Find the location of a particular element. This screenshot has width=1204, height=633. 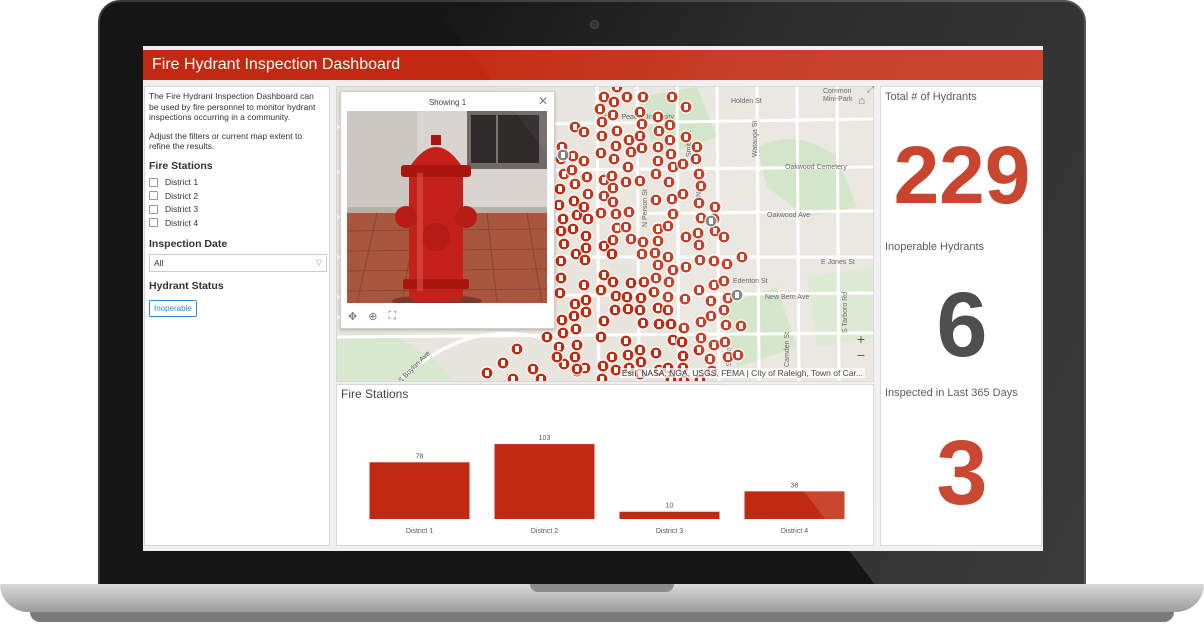

inspection-date-select: All ▽ is located at coordinates (238, 262).